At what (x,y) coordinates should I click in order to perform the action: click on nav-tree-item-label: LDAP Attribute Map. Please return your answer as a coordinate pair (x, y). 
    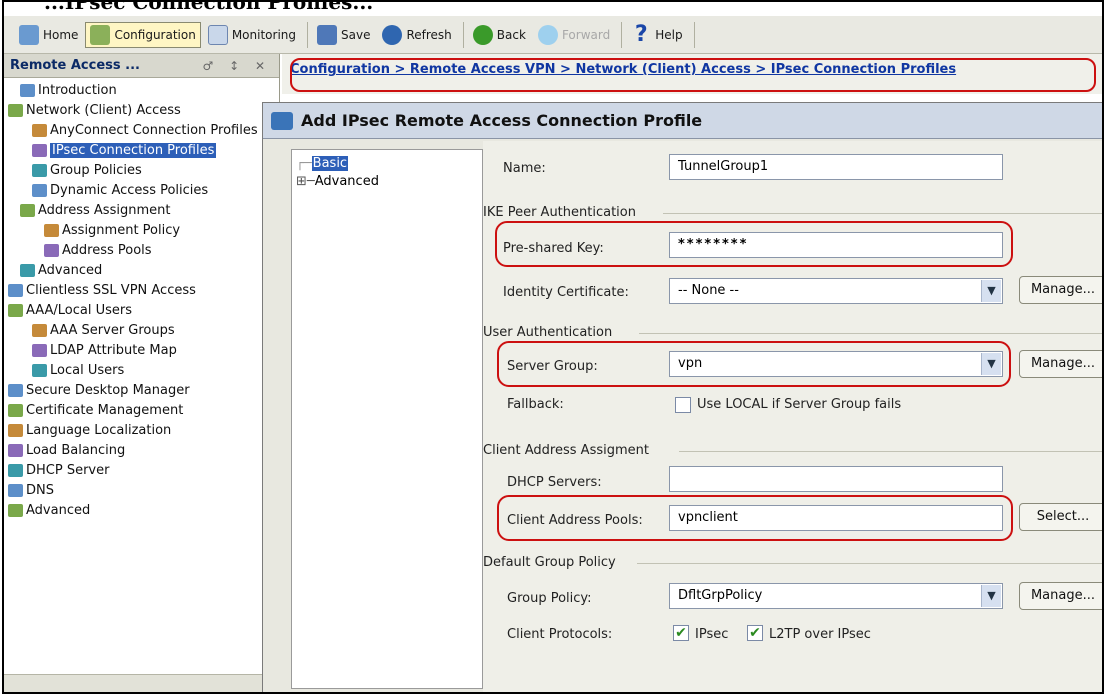
    Looking at the image, I should click on (113, 350).